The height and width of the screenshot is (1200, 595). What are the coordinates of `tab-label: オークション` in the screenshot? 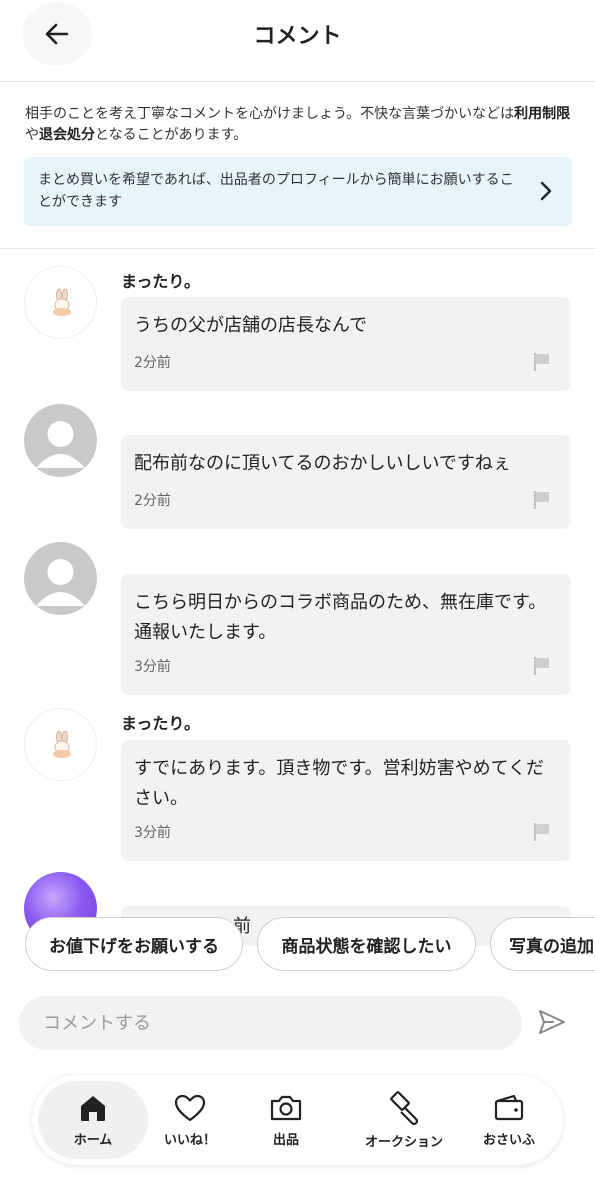 It's located at (403, 1142).